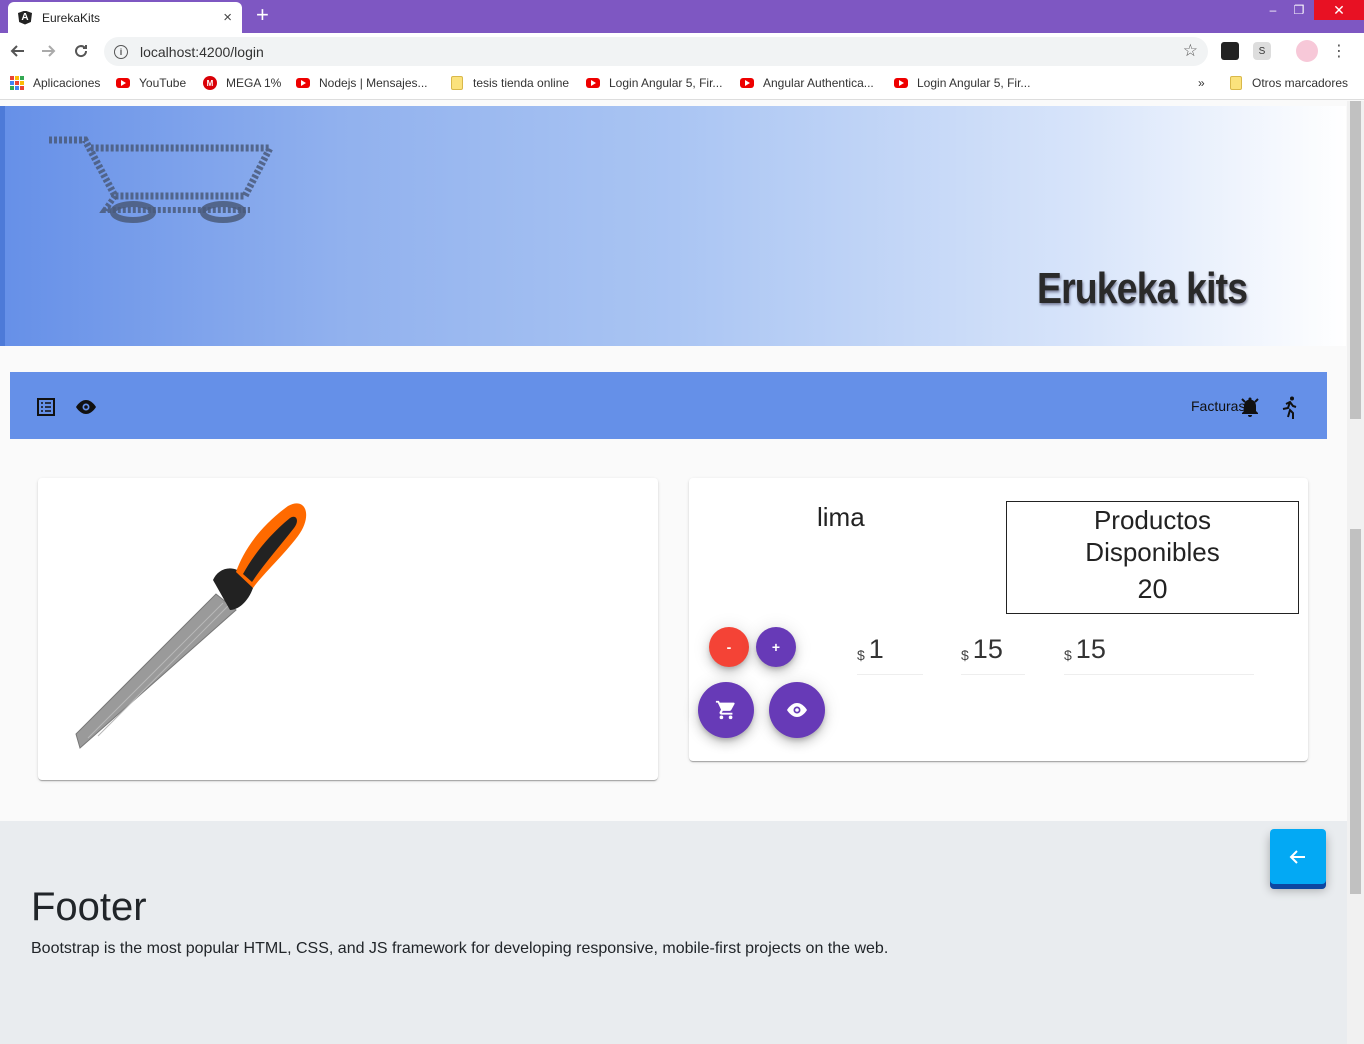 This screenshot has height=1044, width=1364. What do you see at coordinates (1142, 288) in the screenshot?
I see `brand-name: Erukeka kits` at bounding box center [1142, 288].